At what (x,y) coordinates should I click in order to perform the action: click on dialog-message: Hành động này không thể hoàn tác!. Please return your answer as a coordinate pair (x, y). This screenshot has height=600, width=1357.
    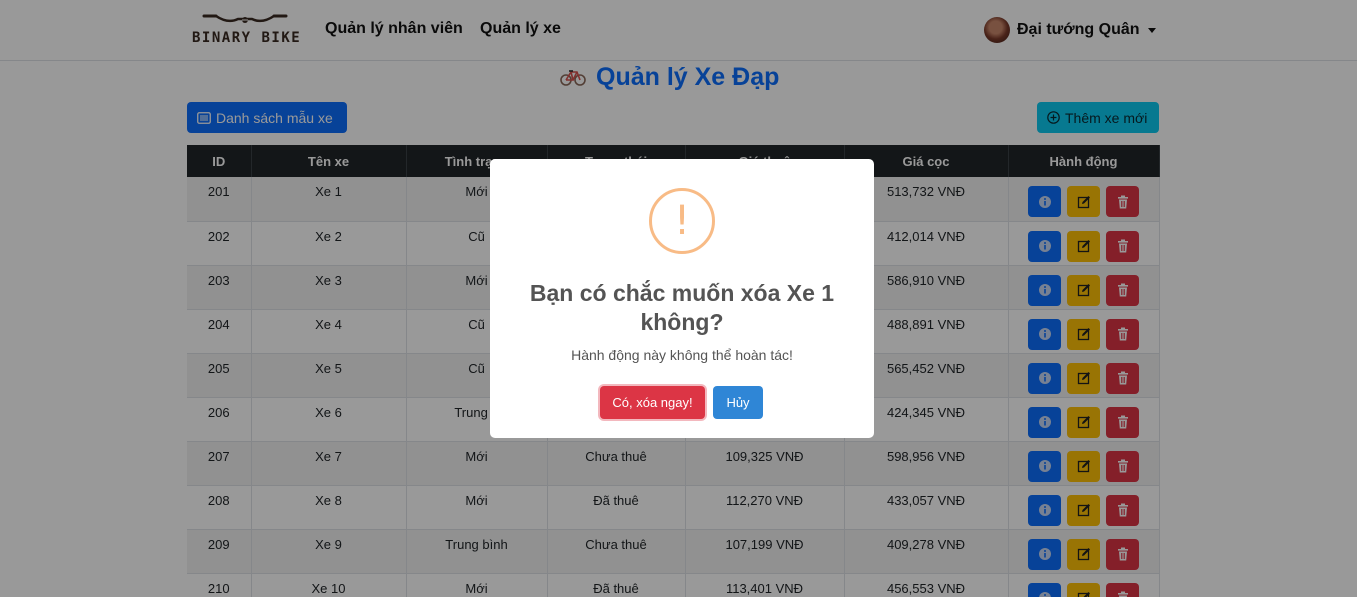
    Looking at the image, I should click on (682, 355).